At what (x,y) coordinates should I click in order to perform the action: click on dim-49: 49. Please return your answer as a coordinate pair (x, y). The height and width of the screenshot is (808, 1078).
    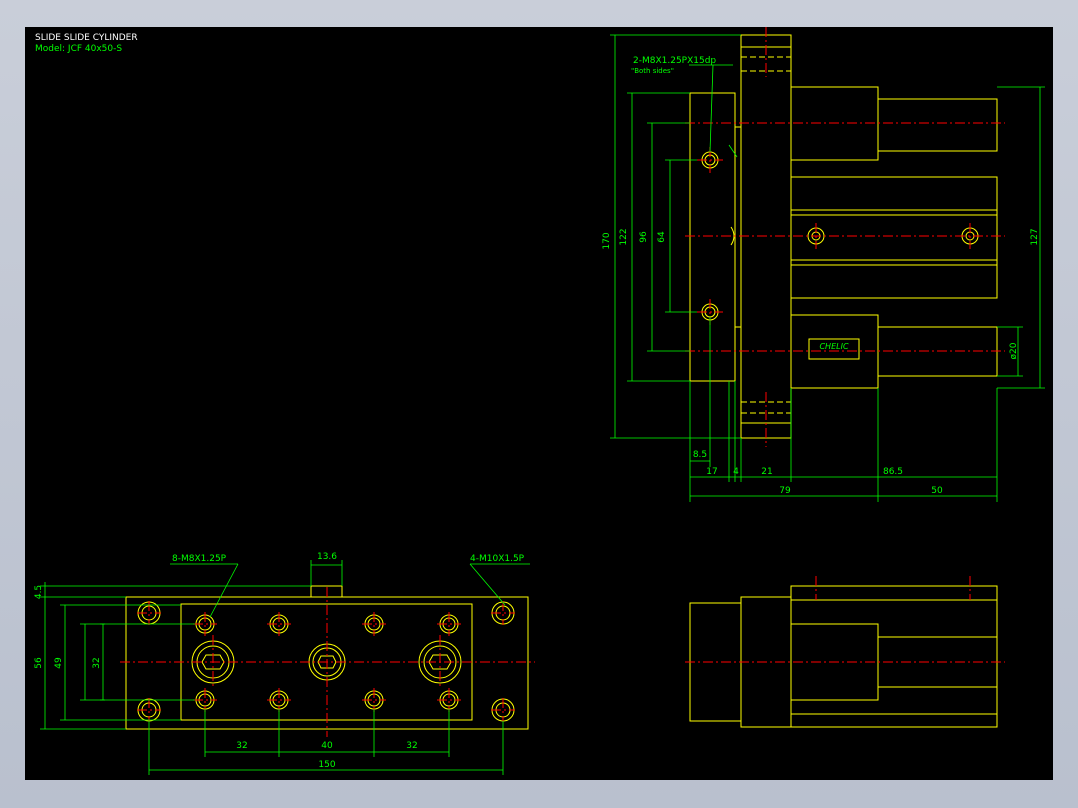
    Looking at the image, I should click on (59, 663).